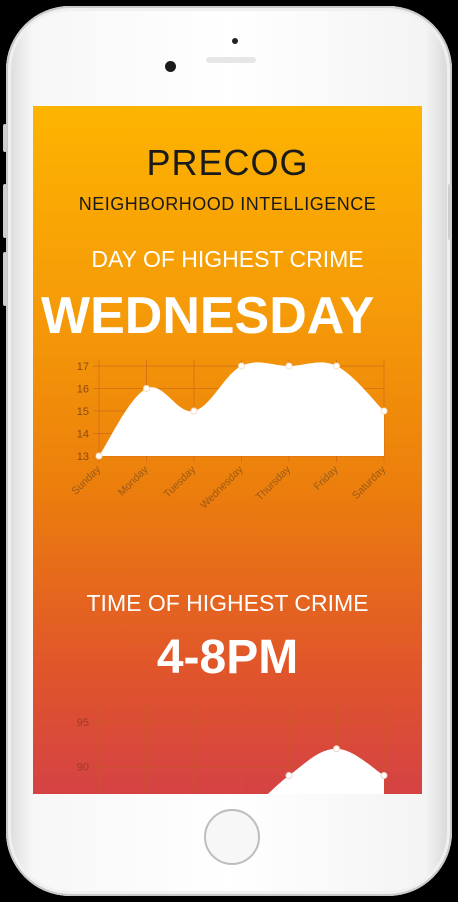  I want to click on y-tick-label: 14, so click(83, 435).